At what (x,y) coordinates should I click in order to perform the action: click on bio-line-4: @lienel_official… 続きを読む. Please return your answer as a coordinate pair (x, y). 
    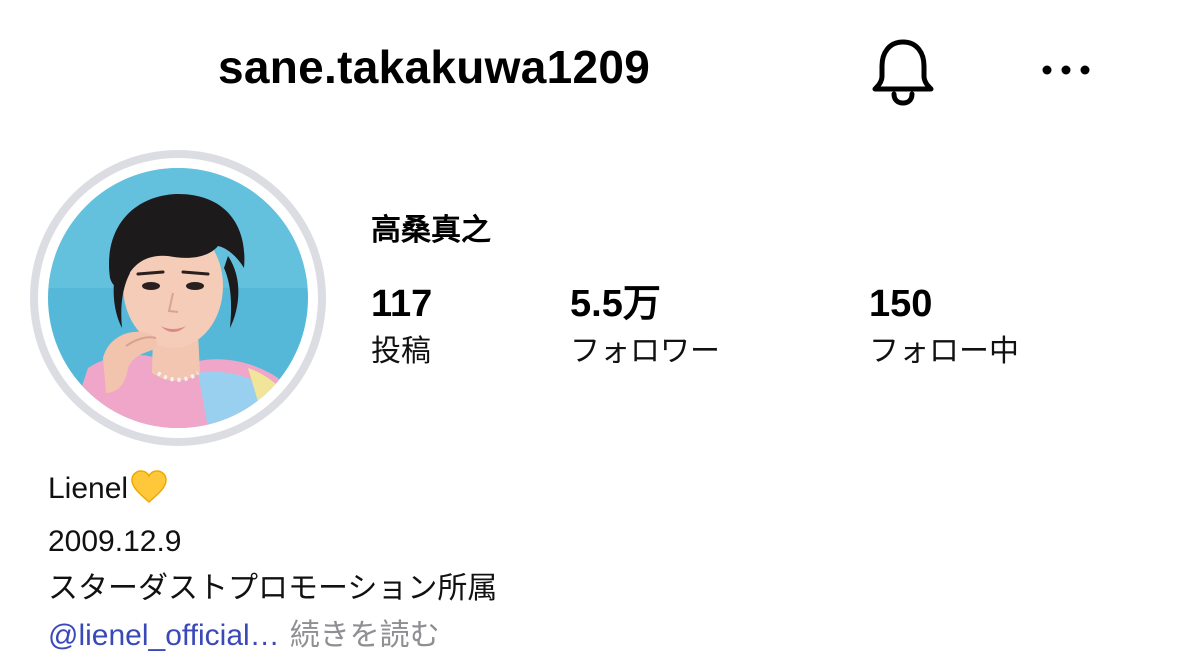
    Looking at the image, I should click on (272, 635).